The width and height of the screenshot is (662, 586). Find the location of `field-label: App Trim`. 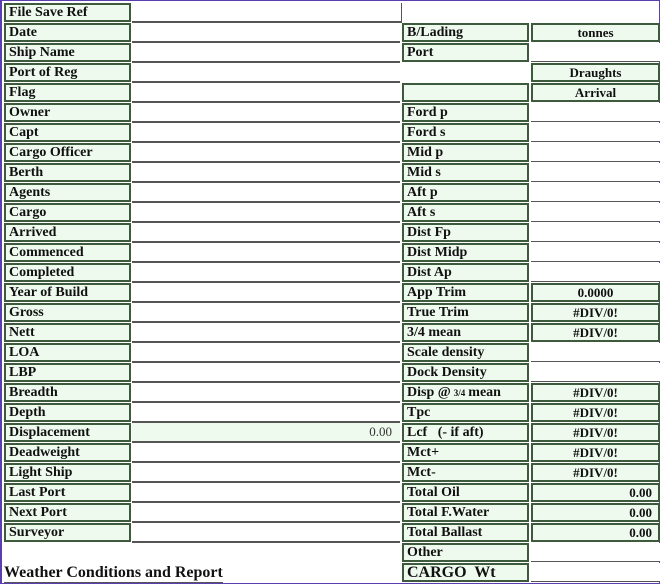

field-label: App Trim is located at coordinates (465, 292).